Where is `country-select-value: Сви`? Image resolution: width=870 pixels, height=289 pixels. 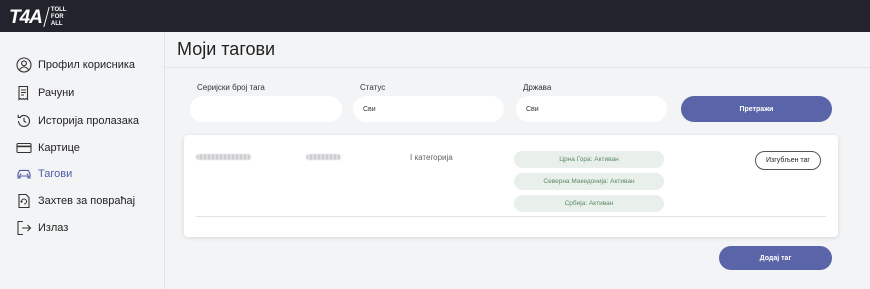 country-select-value: Сви is located at coordinates (532, 109).